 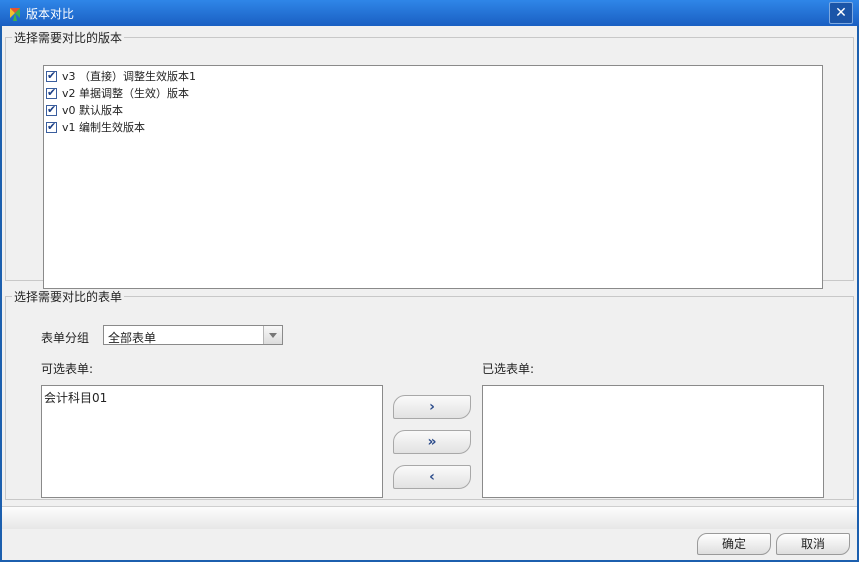 I want to click on version-checkbox-v0, so click(x=51, y=109).